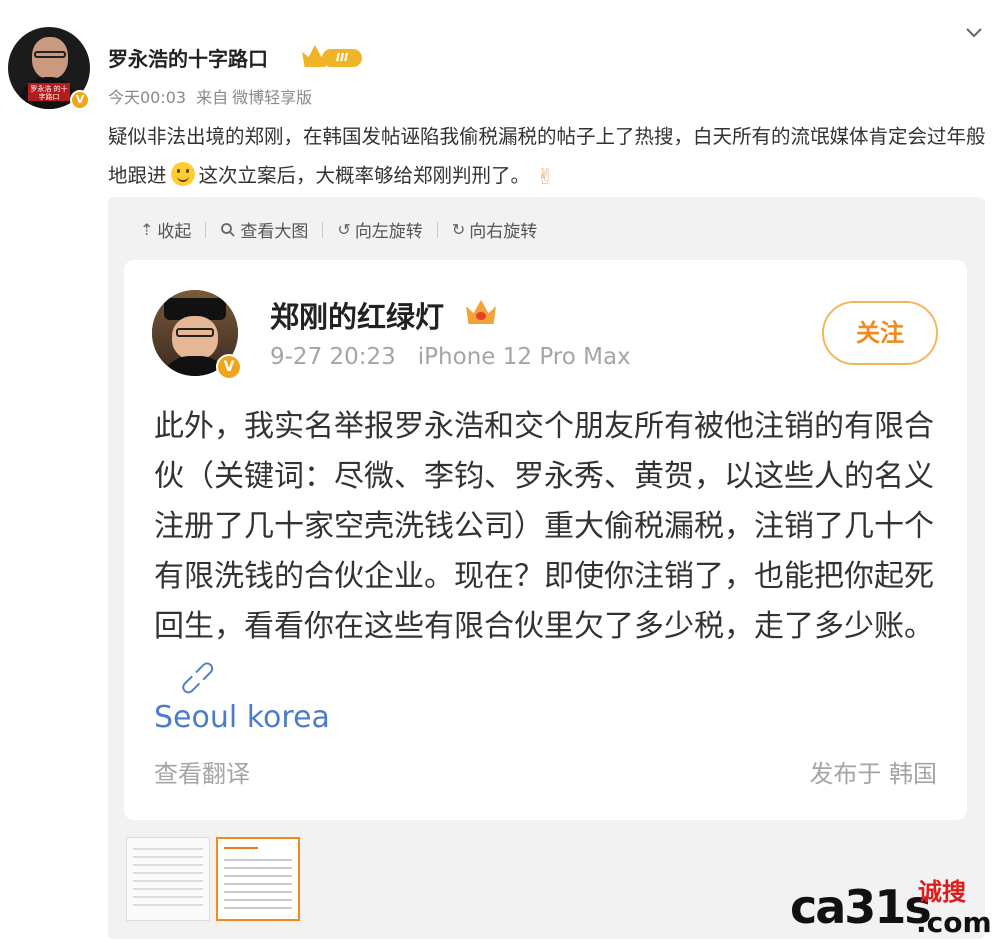 This screenshot has width=1000, height=939. Describe the element at coordinates (458, 229) in the screenshot. I see `rotate-right-icon: ↻` at that location.